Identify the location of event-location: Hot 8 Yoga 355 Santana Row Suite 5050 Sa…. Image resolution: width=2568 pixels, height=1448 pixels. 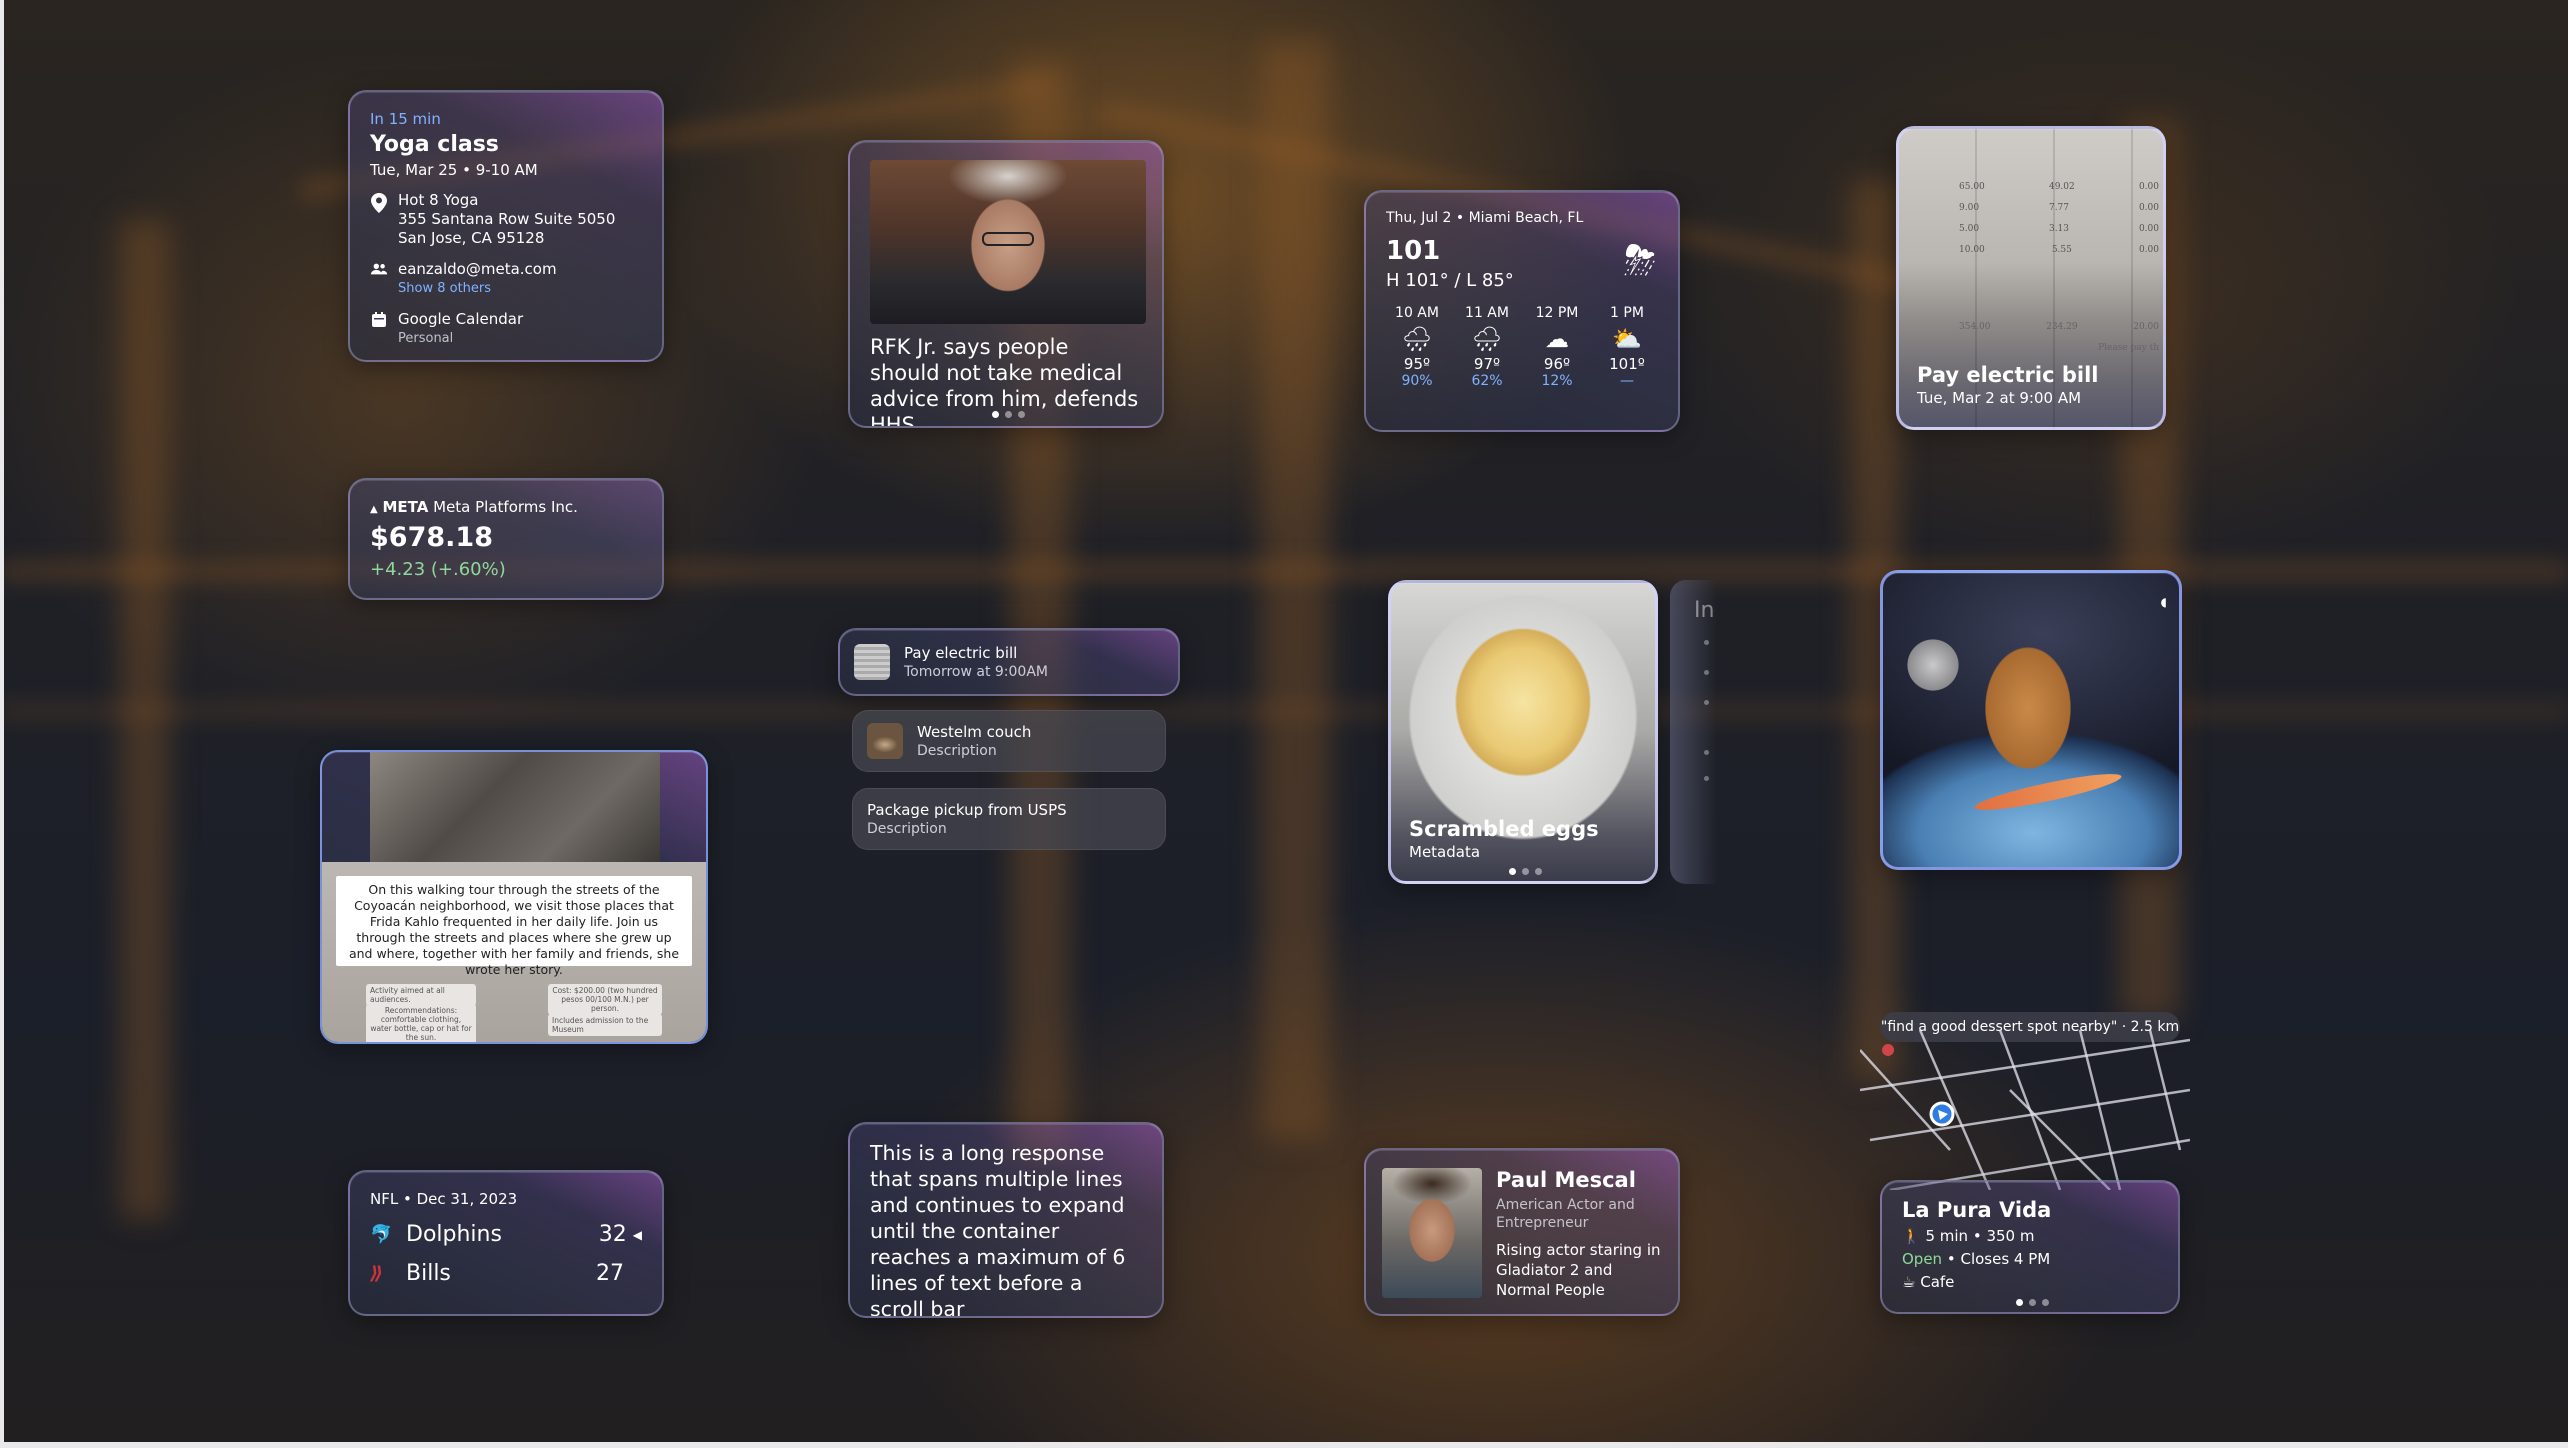
(506, 219).